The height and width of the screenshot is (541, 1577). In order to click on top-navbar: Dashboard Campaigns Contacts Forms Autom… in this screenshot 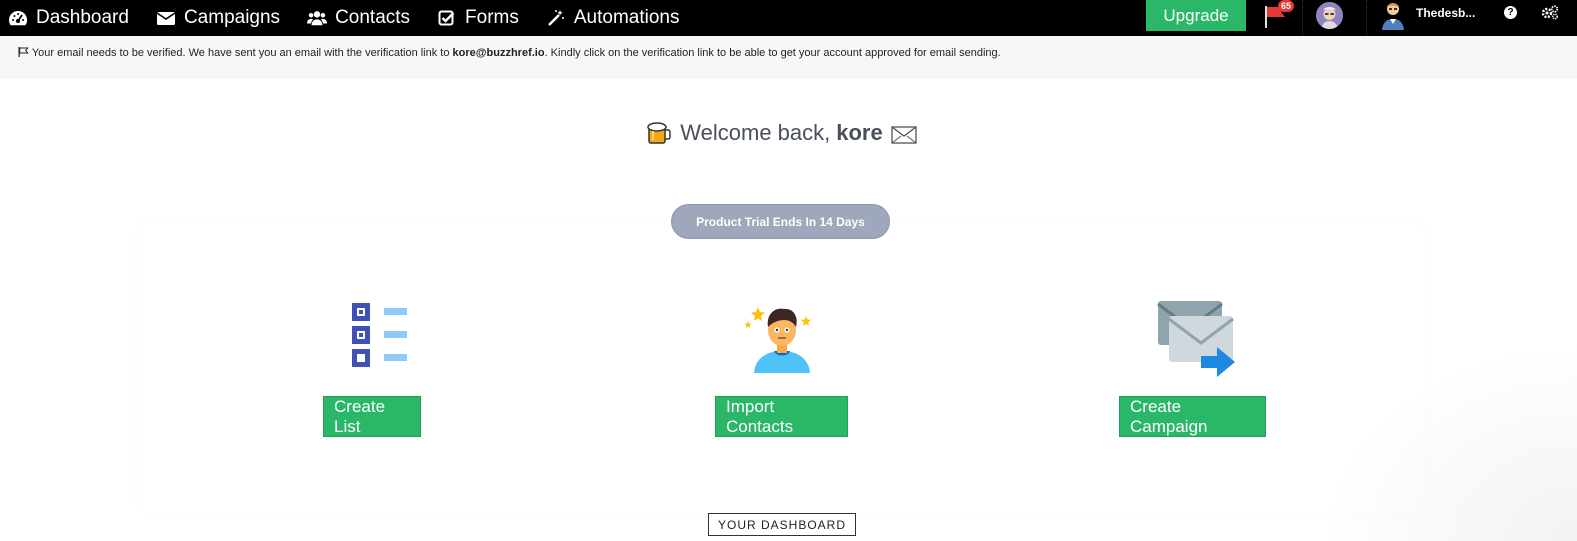, I will do `click(788, 18)`.